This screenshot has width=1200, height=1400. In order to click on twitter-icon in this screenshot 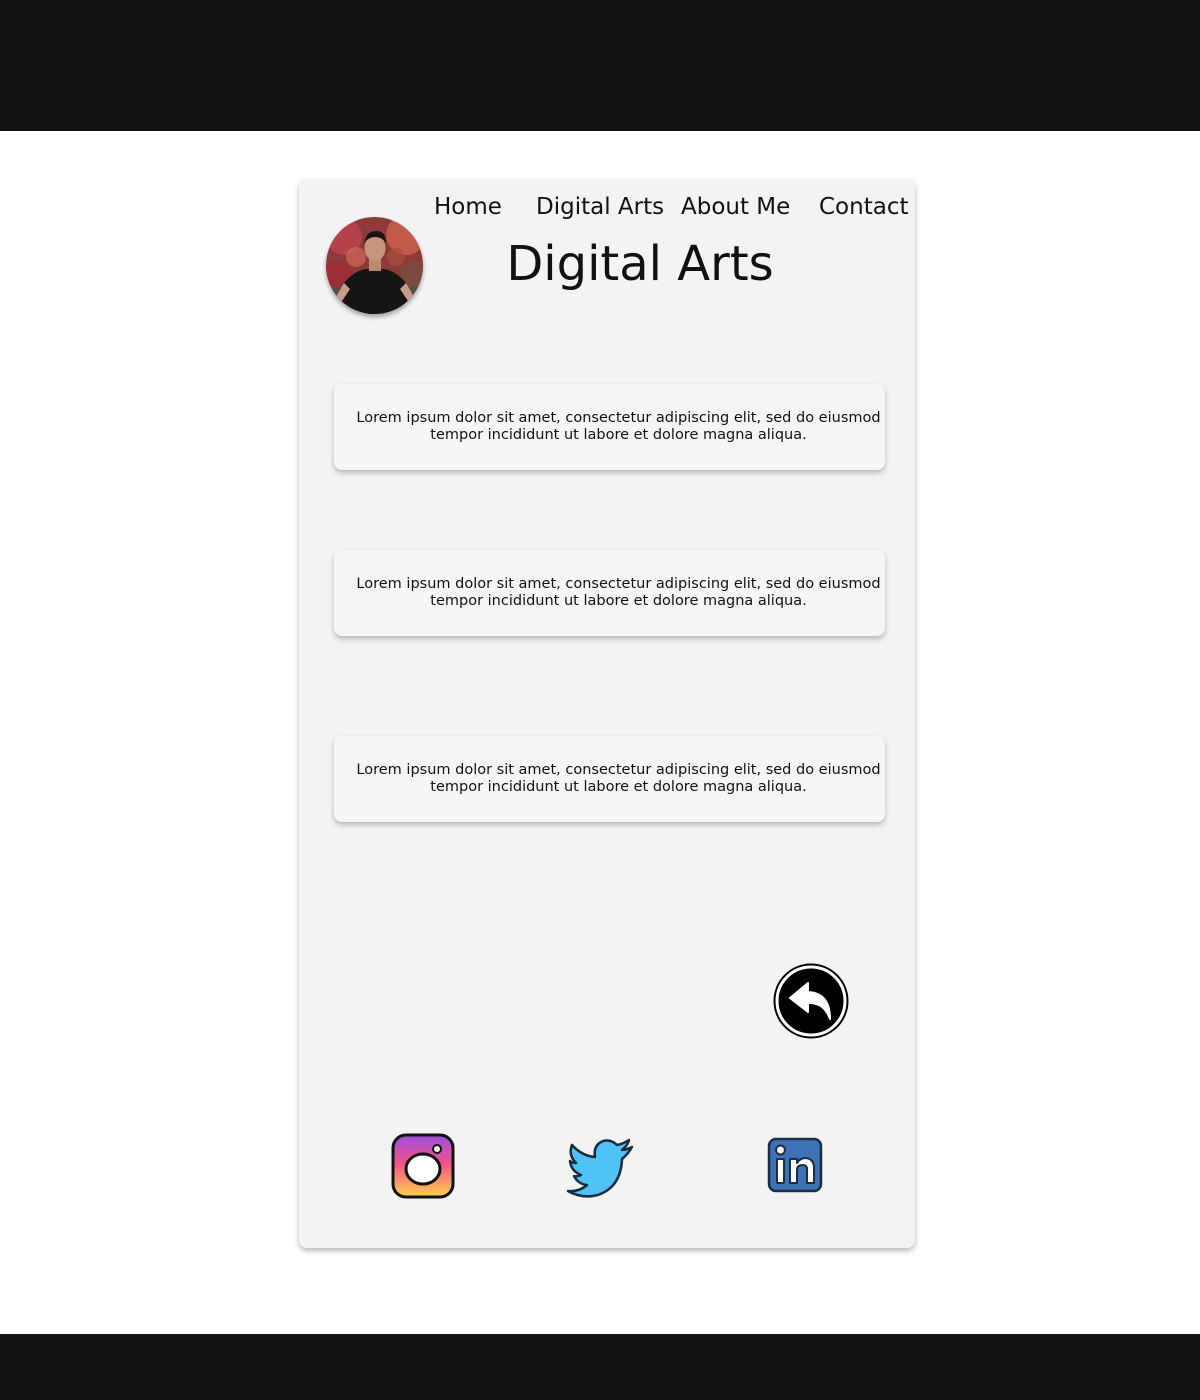, I will do `click(600, 1168)`.